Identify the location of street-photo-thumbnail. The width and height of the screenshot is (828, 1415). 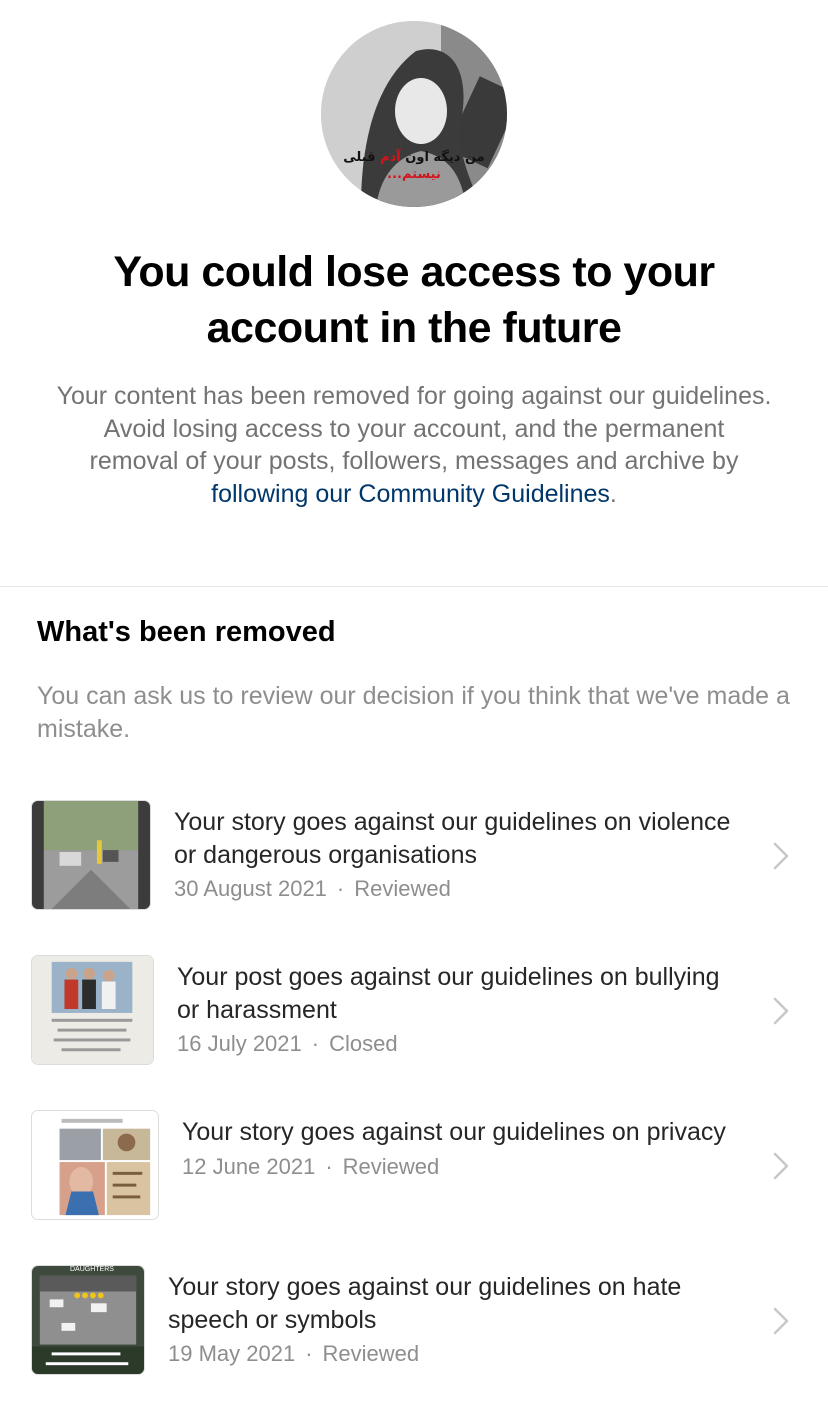
(91, 855).